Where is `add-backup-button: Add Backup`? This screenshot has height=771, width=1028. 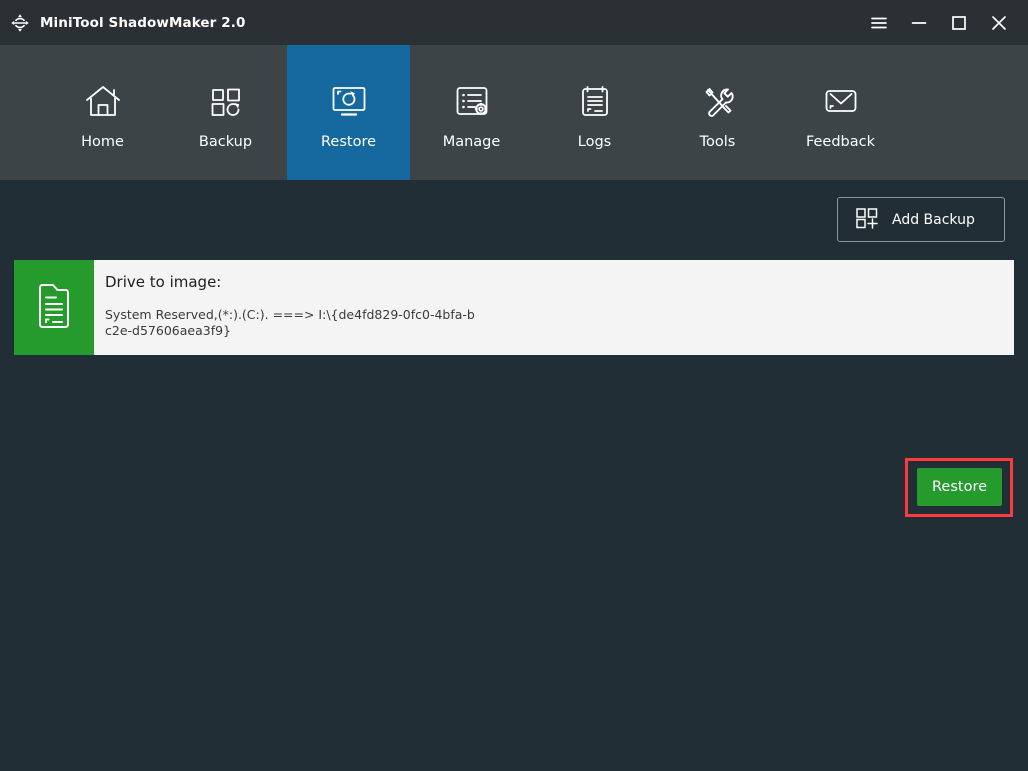 add-backup-button: Add Backup is located at coordinates (921, 219).